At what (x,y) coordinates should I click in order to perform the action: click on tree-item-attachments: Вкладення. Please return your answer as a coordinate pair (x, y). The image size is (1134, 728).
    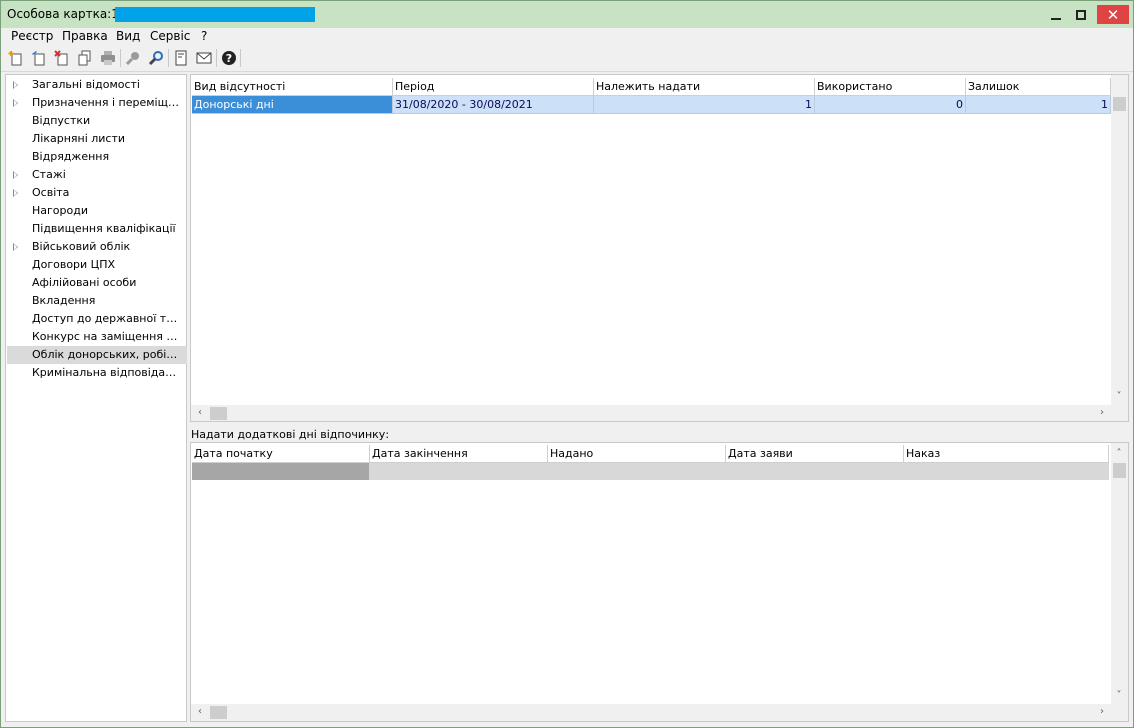
    Looking at the image, I should click on (97, 301).